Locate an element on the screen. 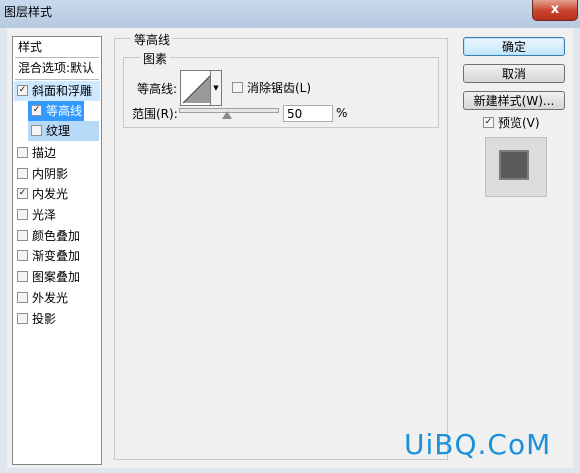  preview-option: ✓ 预览(V) is located at coordinates (511, 122).